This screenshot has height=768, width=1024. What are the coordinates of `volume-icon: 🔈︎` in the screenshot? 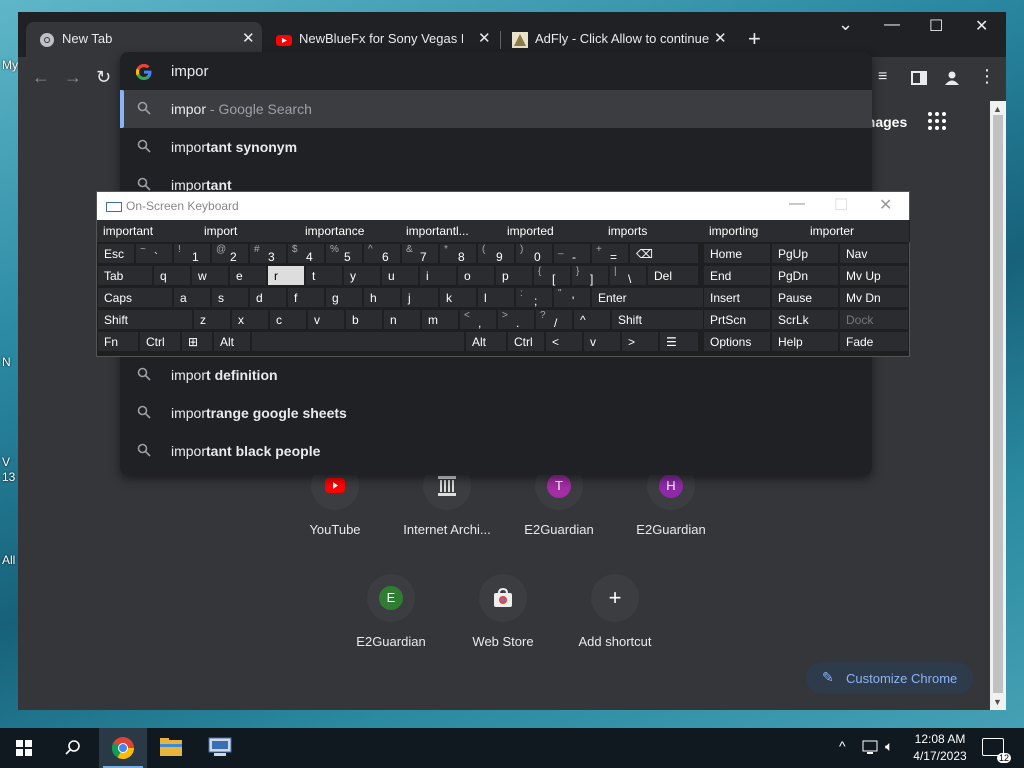 It's located at (889, 746).